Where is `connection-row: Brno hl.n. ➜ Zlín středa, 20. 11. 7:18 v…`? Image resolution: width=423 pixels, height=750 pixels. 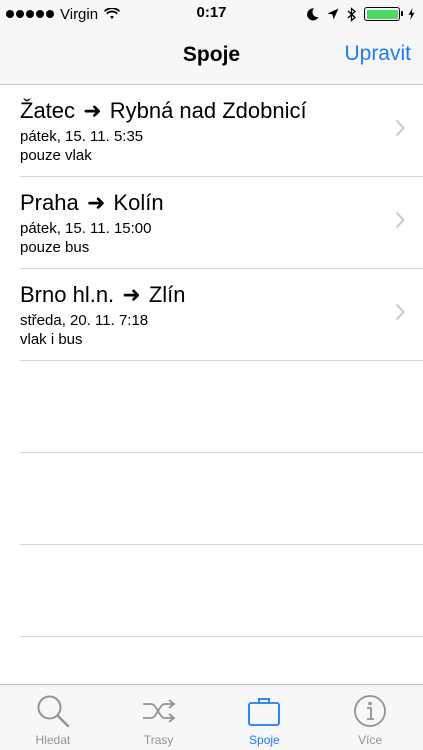 connection-row: Brno hl.n. ➜ Zlín středa, 20. 11. 7:18 v… is located at coordinates (221, 315).